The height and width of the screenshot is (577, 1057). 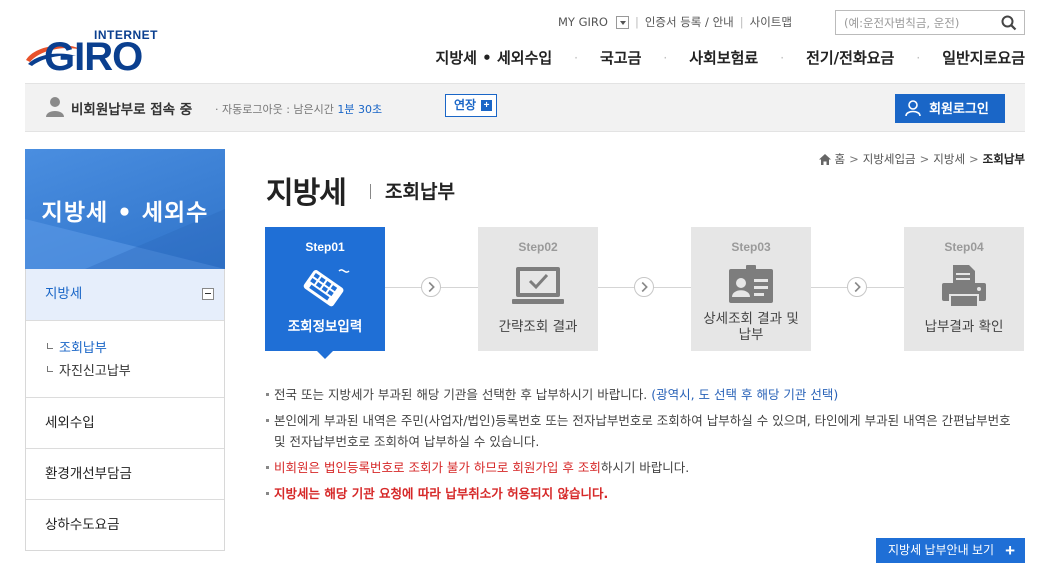 I want to click on breadcrumb-current: 조회납부, so click(x=1003, y=159).